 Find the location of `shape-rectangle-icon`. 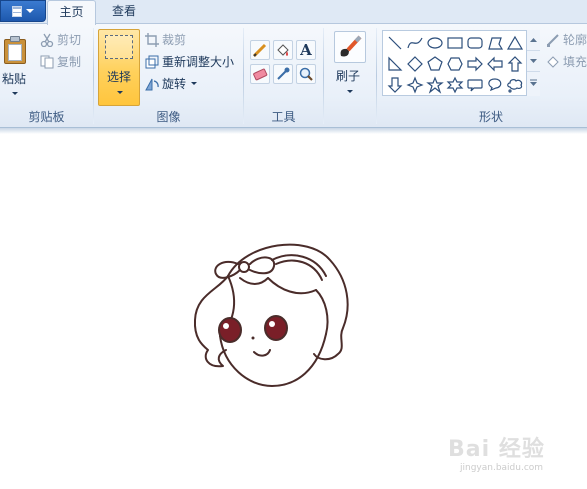

shape-rectangle-icon is located at coordinates (455, 43).